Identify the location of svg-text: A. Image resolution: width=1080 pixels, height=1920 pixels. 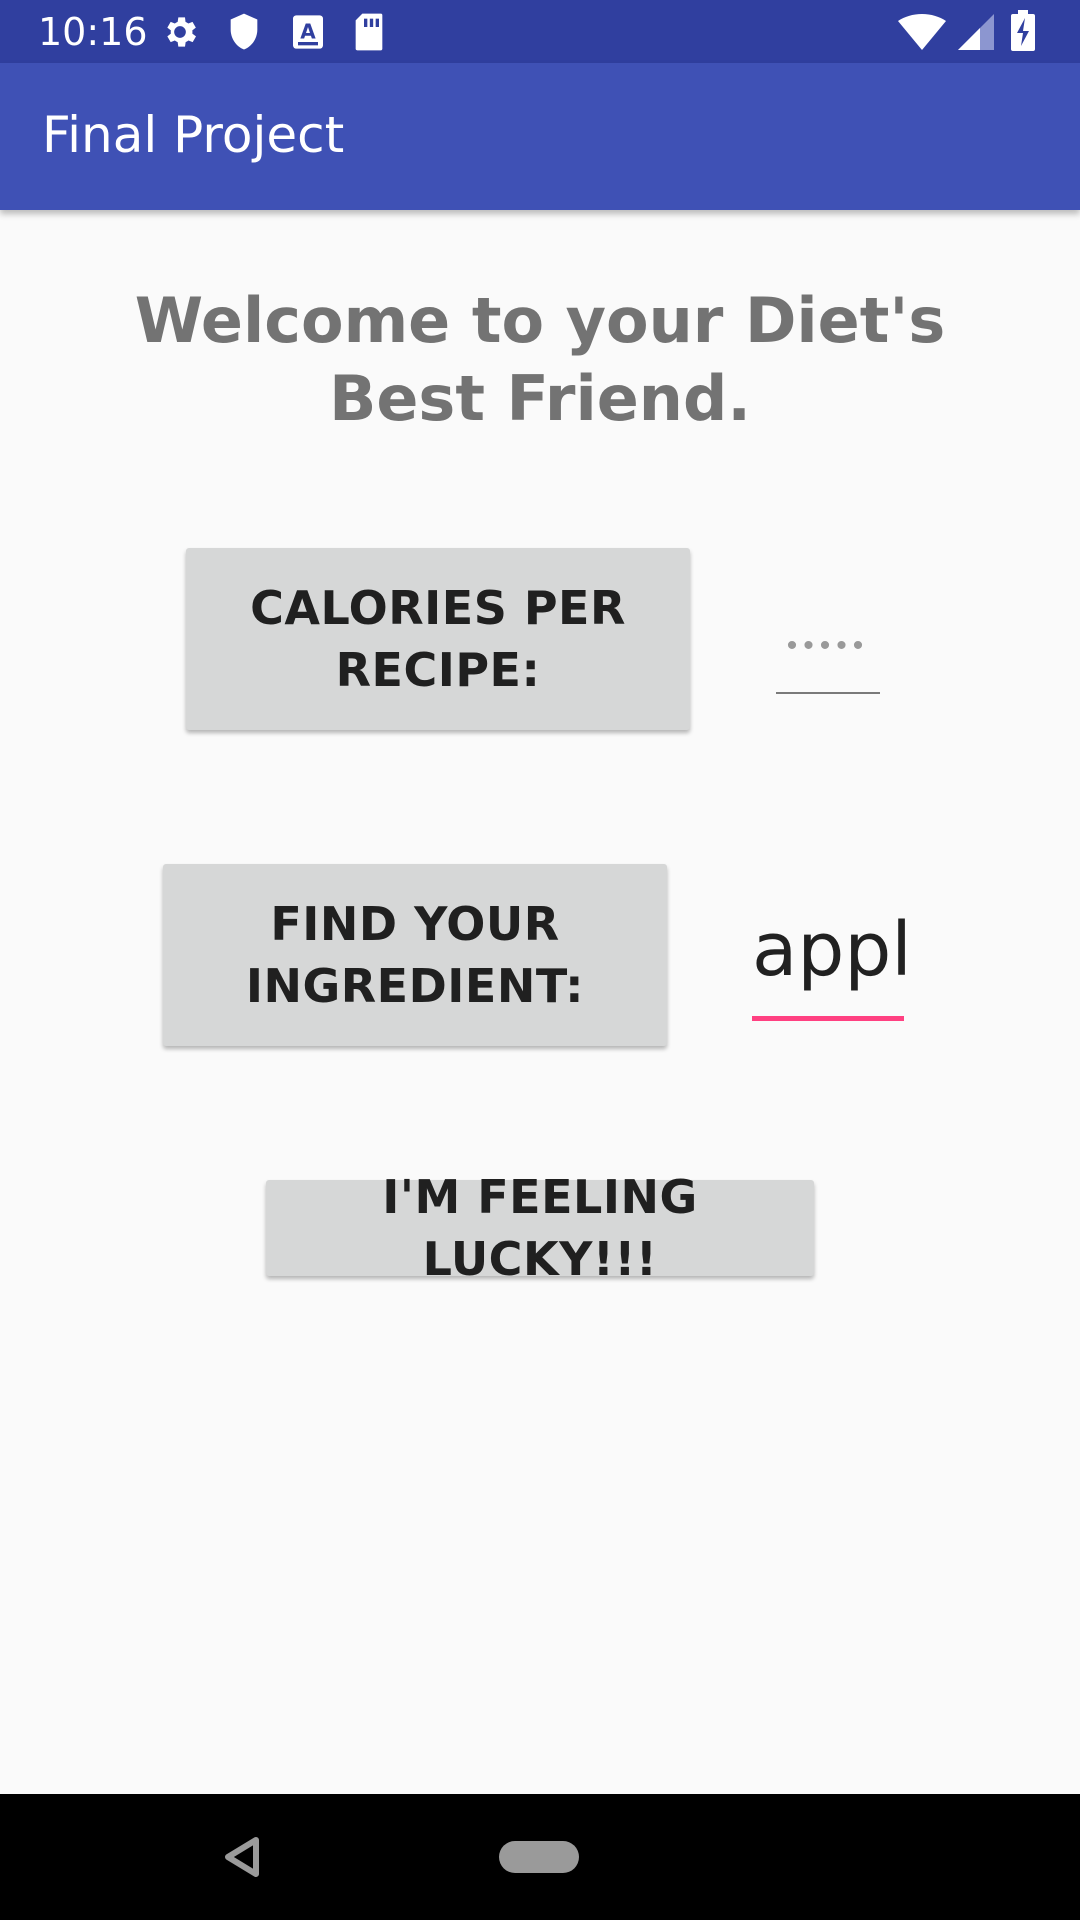
(308, 32).